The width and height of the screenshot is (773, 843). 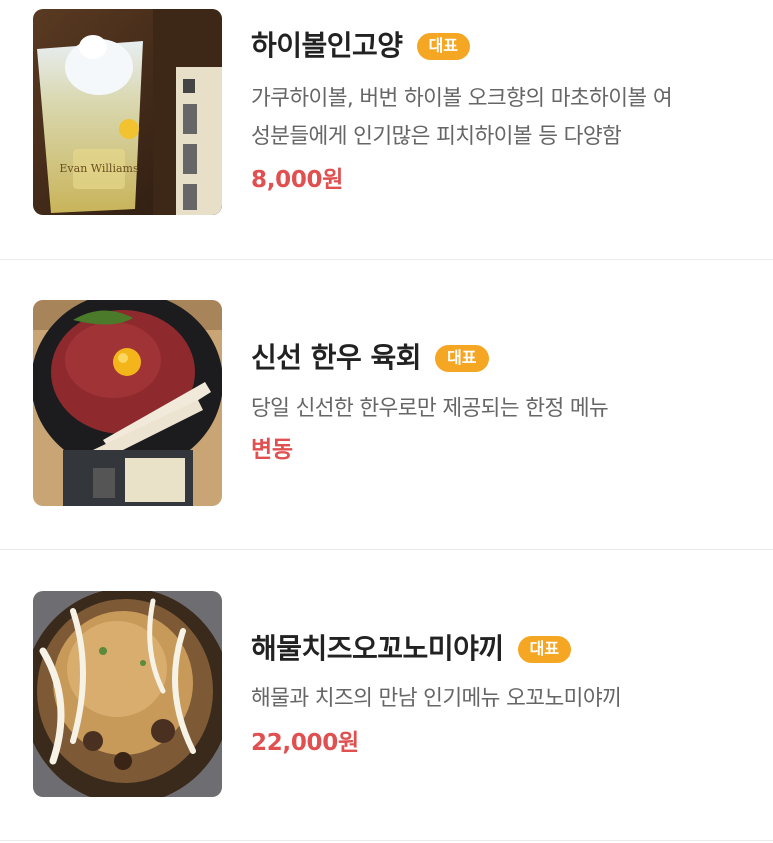 What do you see at coordinates (386, 840) in the screenshot?
I see `divider` at bounding box center [386, 840].